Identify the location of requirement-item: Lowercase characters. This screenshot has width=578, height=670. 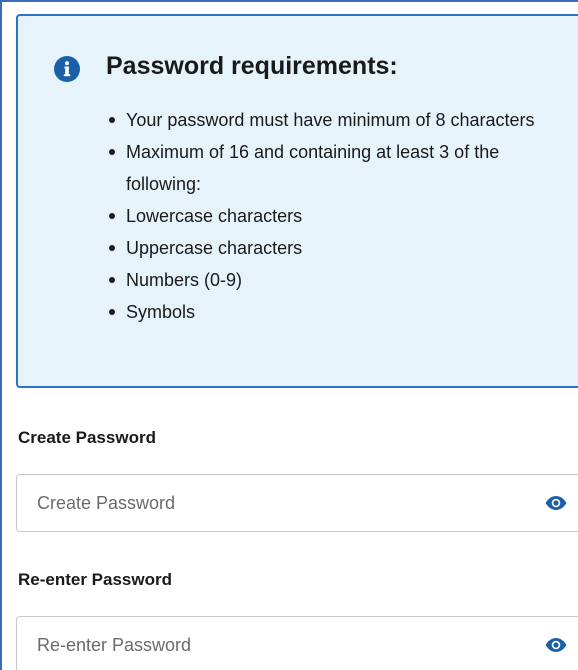
(326, 216).